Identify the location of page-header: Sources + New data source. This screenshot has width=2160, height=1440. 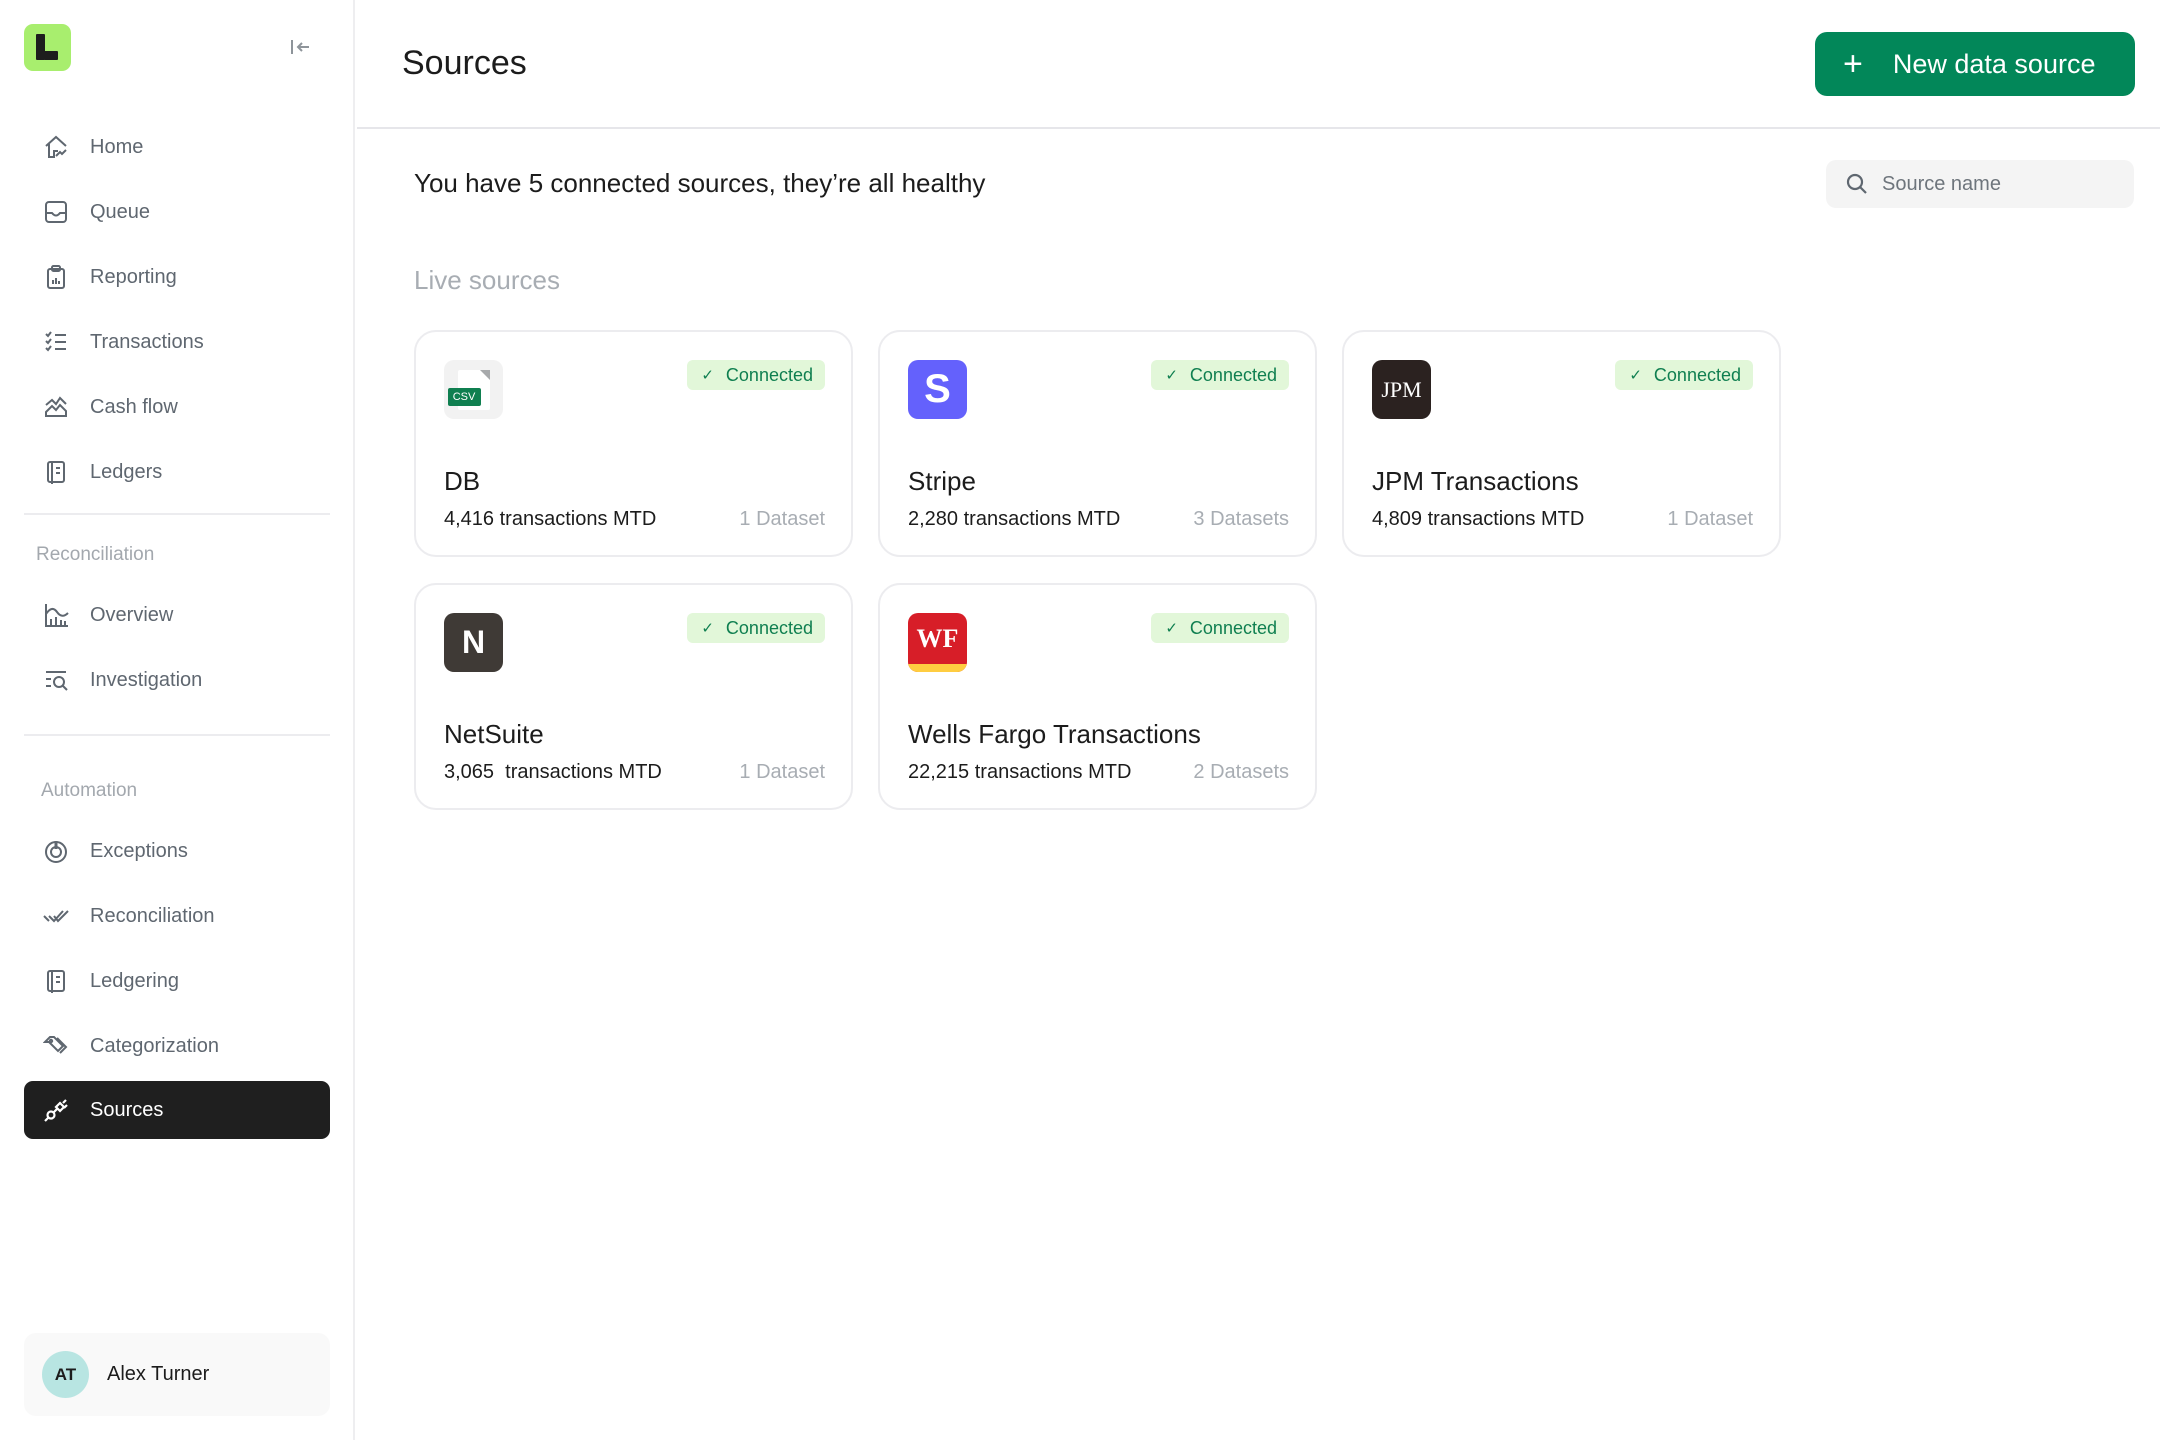
(1258, 64).